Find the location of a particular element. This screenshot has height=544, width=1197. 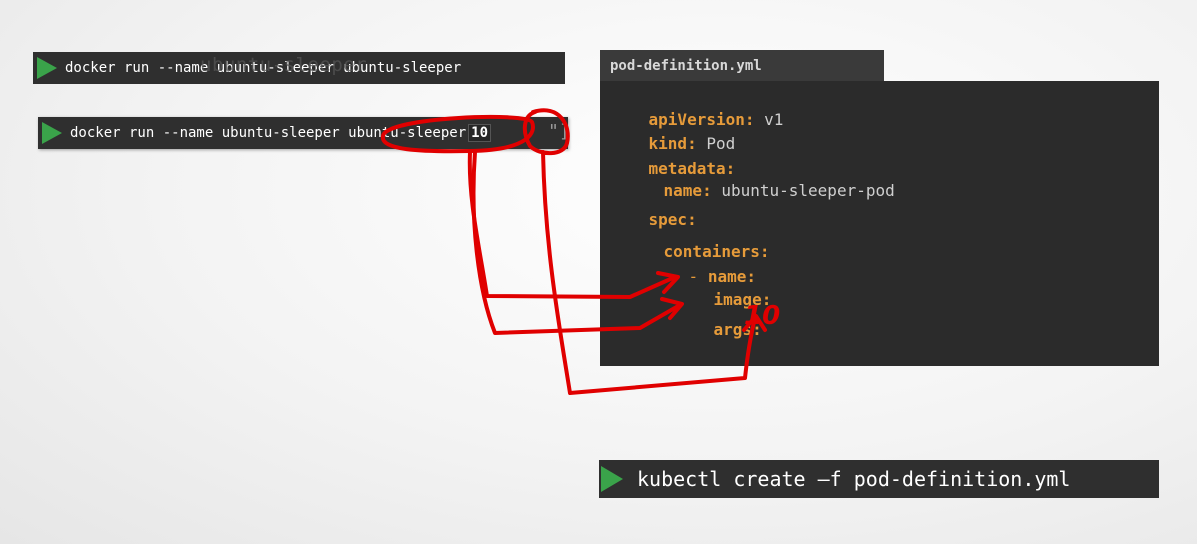

yaml-line-args: args: is located at coordinates (718, 330).